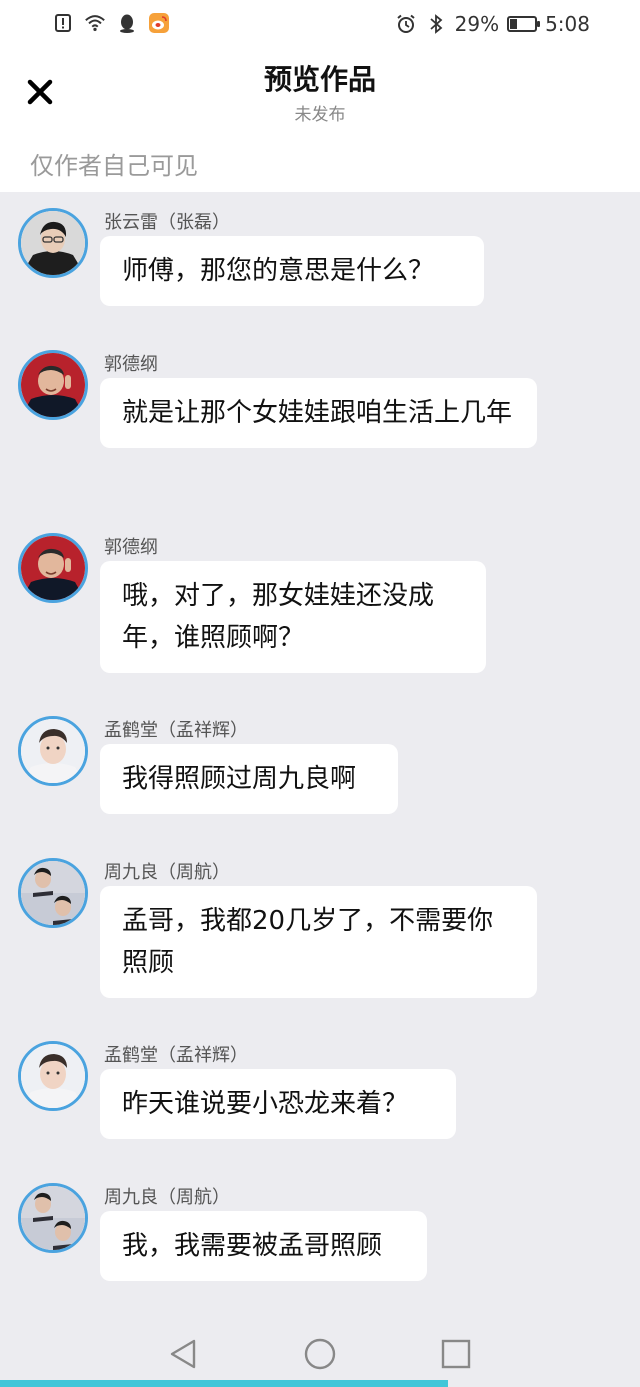  Describe the element at coordinates (477, 24) in the screenshot. I see `battery-percent: 29%` at that location.